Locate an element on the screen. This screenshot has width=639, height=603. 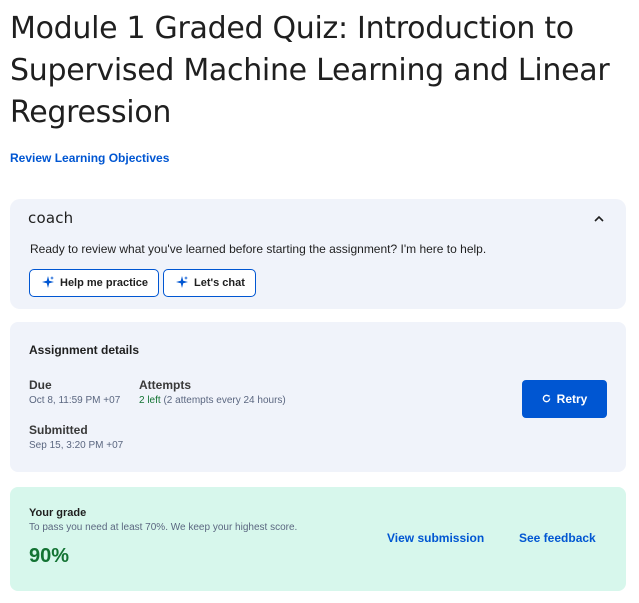
attempts-info: 2 left (2 attempts every 24 hours) is located at coordinates (212, 400).